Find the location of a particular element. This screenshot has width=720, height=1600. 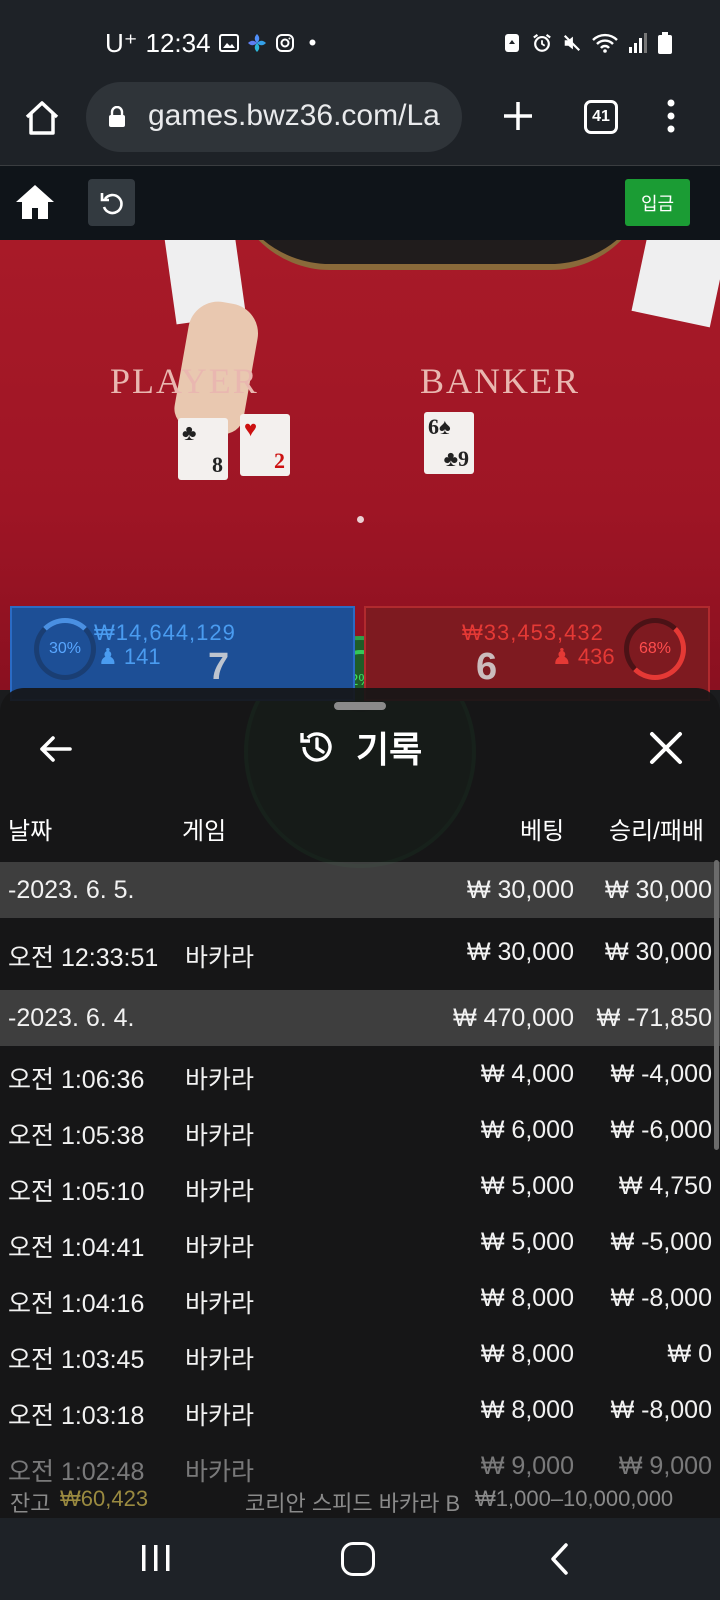

history-row: 오전 1:04:41 바카라 ₩ 5,000 ₩ -5,000 is located at coordinates (360, 1242).